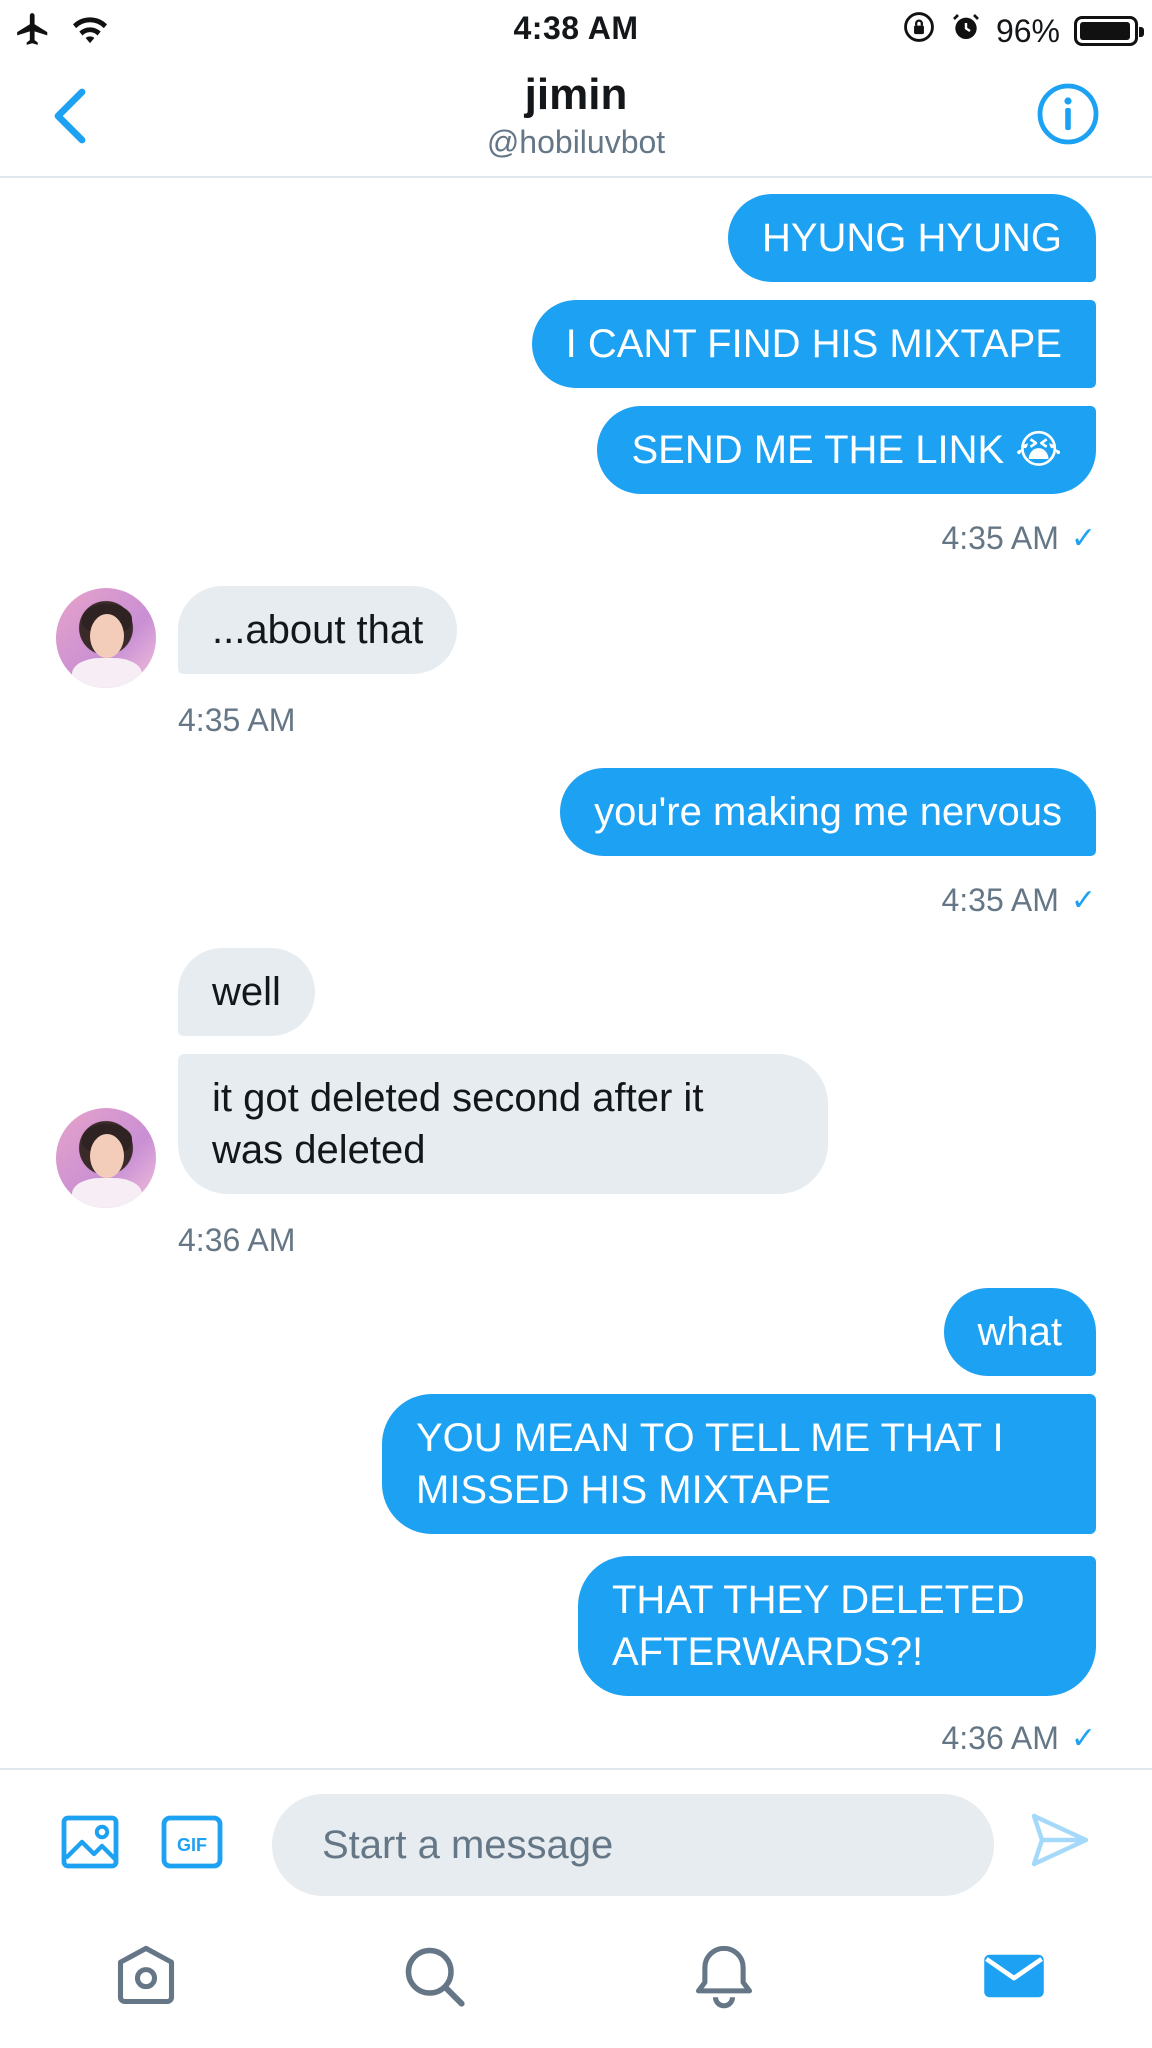 Image resolution: width=1152 pixels, height=2048 pixels. I want to click on message-bubble-outgoing: HYUNG HYUNG, so click(911, 238).